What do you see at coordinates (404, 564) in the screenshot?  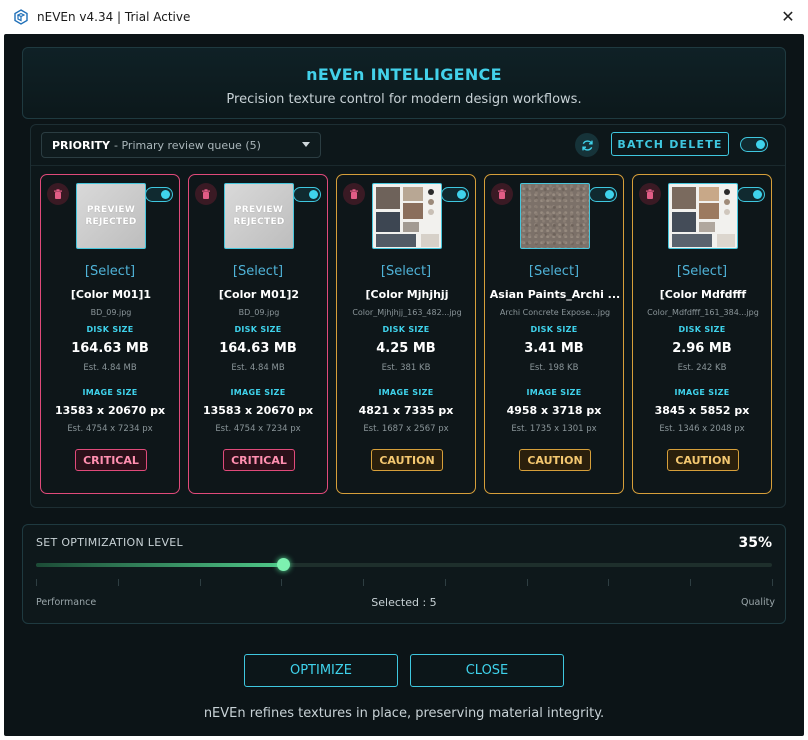 I see `optimization-slider` at bounding box center [404, 564].